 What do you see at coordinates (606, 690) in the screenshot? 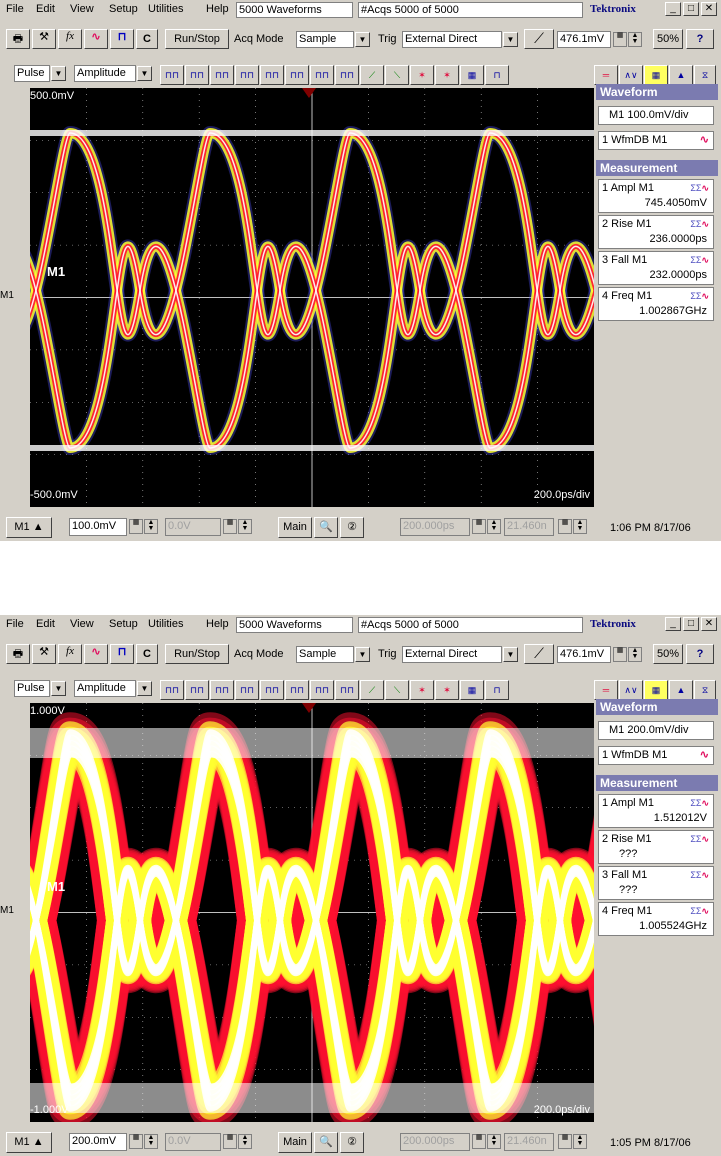
I see `cursor-icon: ═` at bounding box center [606, 690].